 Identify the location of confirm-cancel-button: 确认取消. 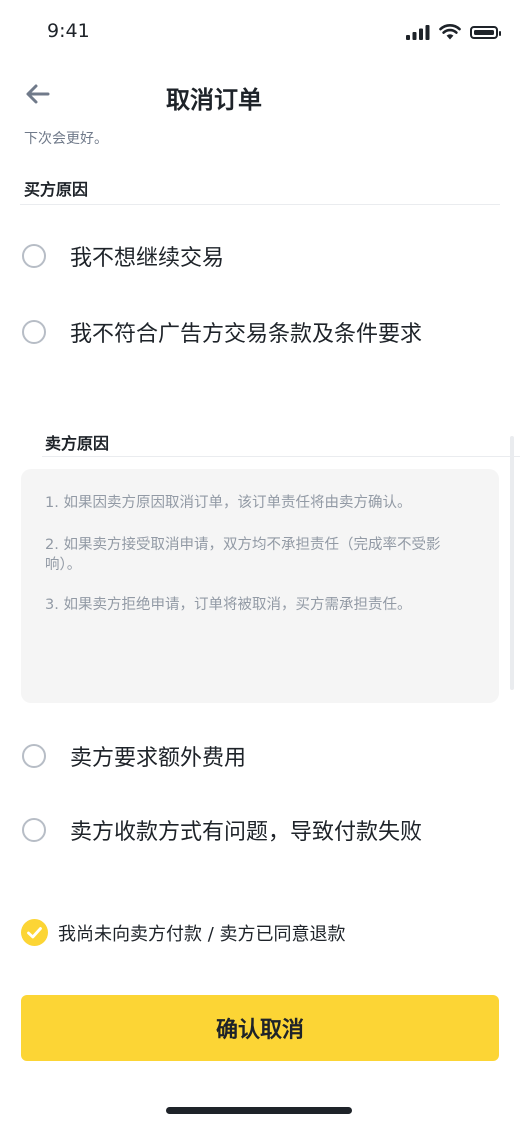
(260, 1028).